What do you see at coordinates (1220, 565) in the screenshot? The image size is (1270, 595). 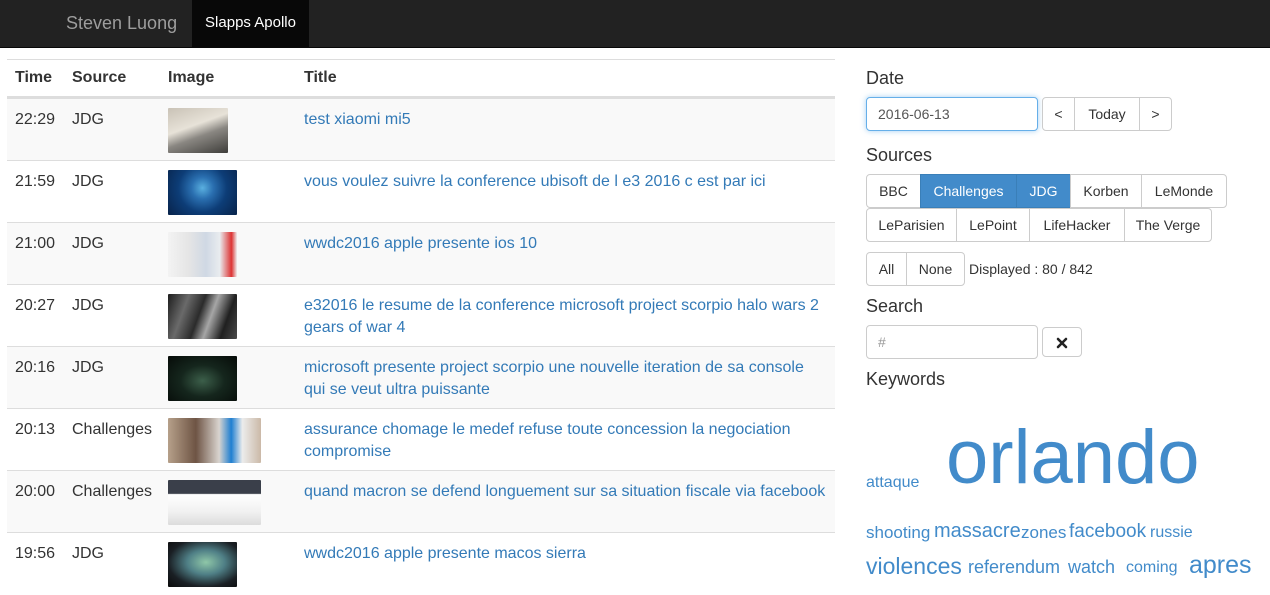 I see `keyword-apres: apres` at bounding box center [1220, 565].